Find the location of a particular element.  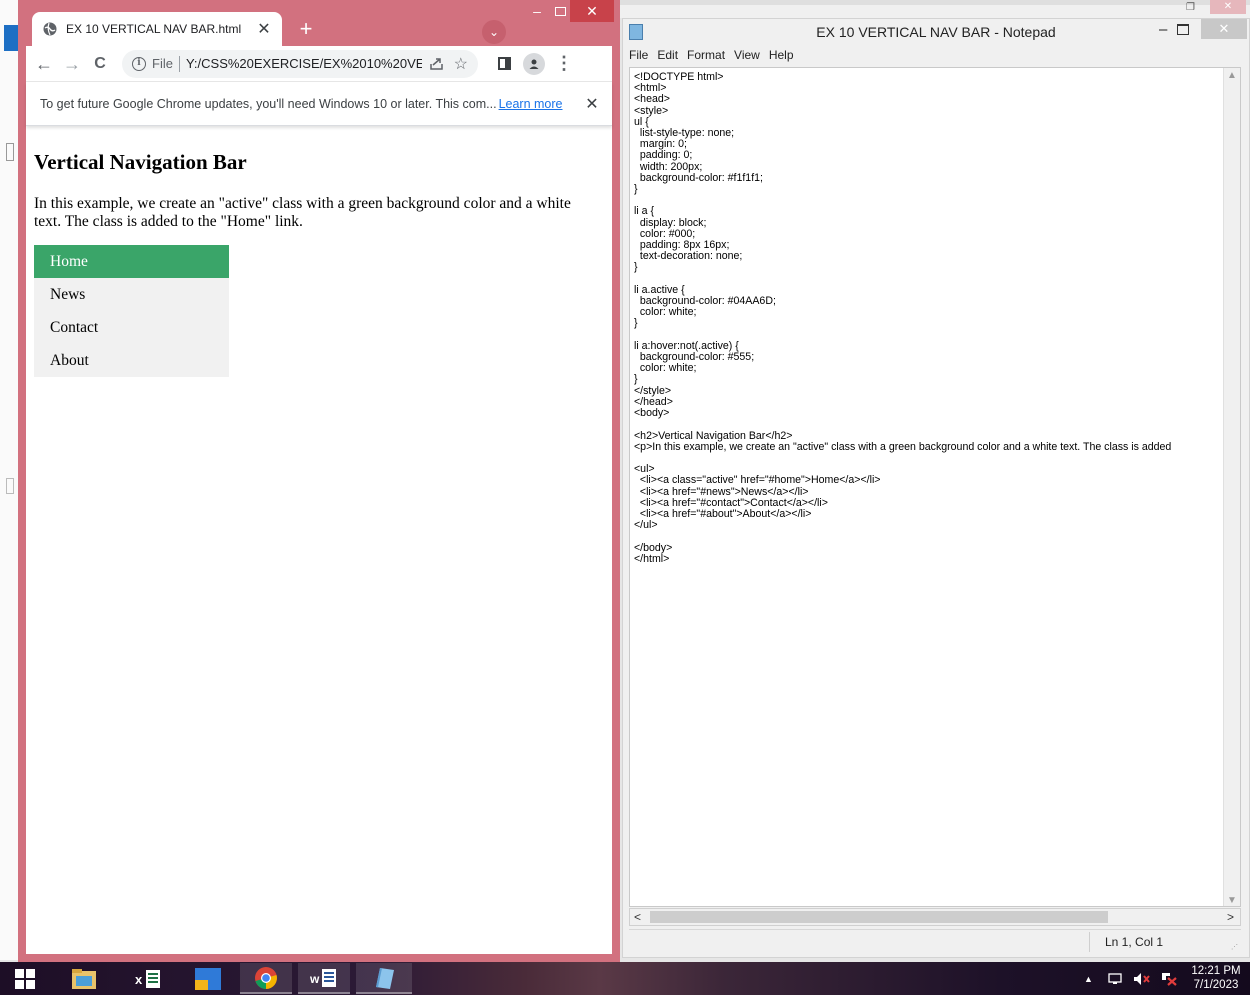

notepad-menubar: File Edit Format View Help is located at coordinates (936, 55).